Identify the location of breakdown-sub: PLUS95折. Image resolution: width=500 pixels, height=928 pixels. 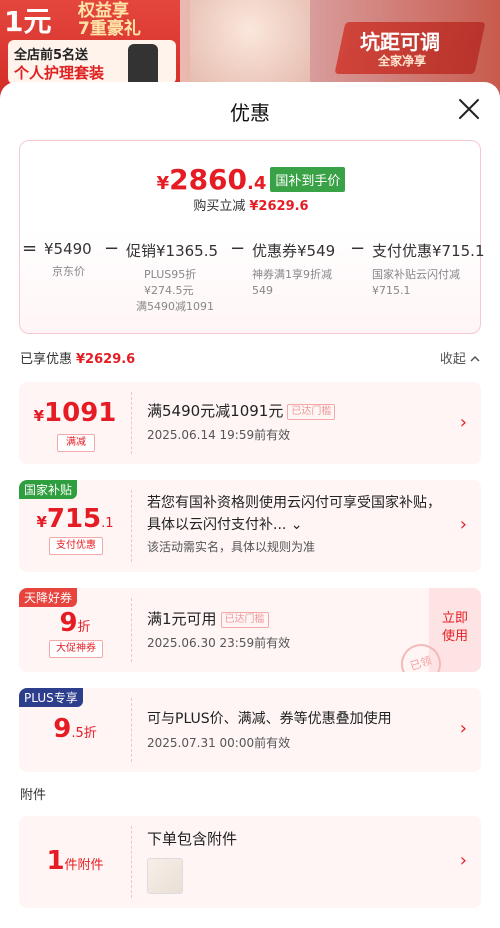
(170, 274).